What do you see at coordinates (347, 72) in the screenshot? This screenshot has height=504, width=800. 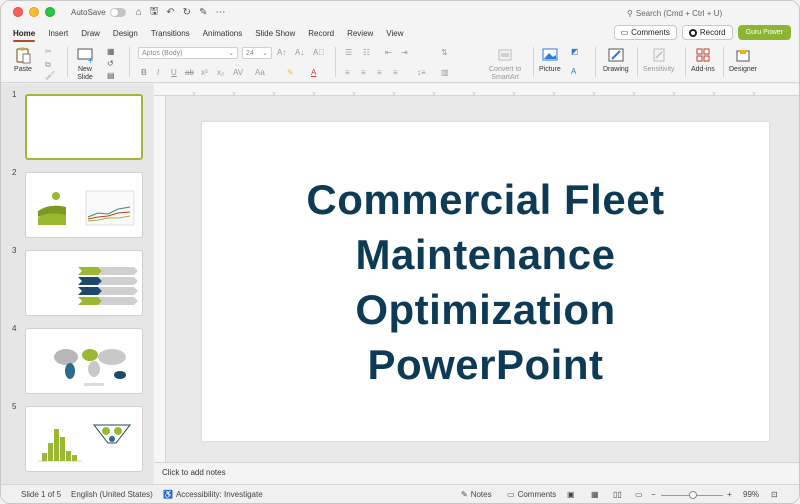 I see `align-left-icon: ≡` at bounding box center [347, 72].